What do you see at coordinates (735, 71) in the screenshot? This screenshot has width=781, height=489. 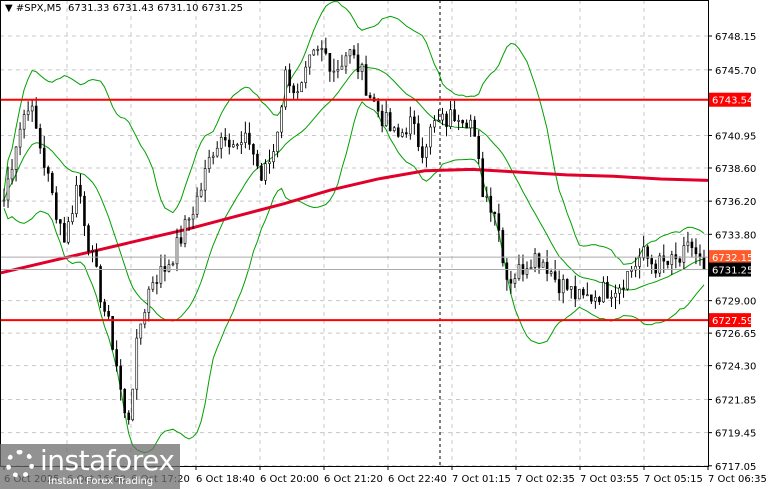 I see `y-tick-label: 6745.70` at bounding box center [735, 71].